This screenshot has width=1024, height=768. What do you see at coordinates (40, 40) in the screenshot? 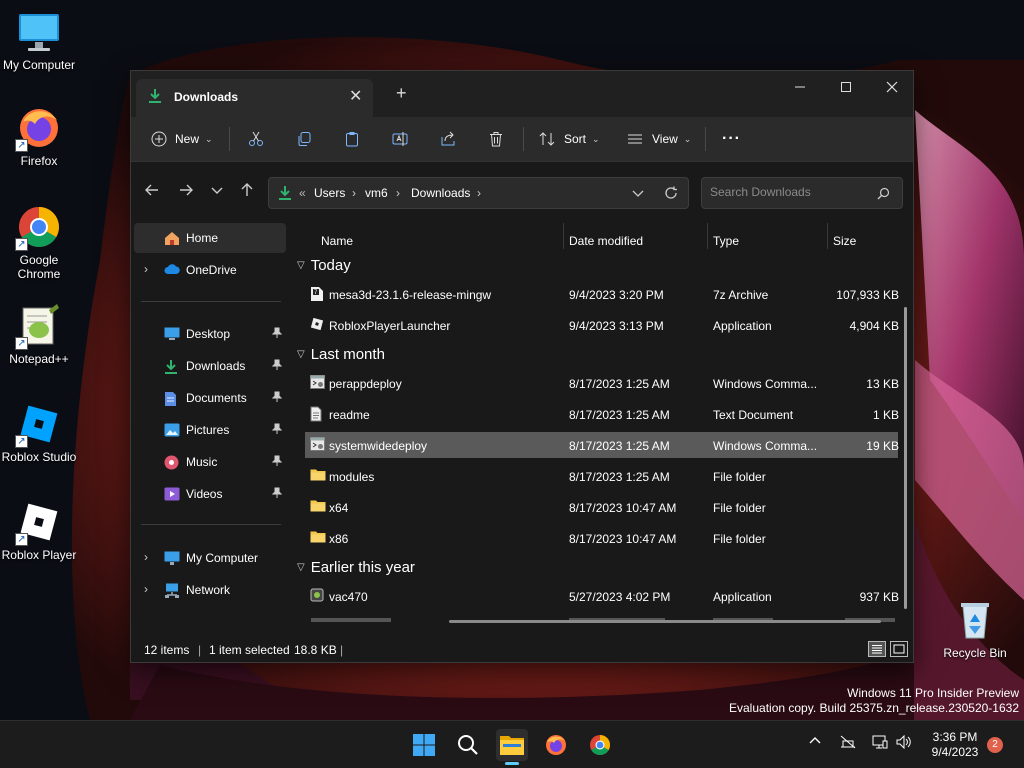
I see `desktop-icon-my-computer: My Computer` at bounding box center [40, 40].